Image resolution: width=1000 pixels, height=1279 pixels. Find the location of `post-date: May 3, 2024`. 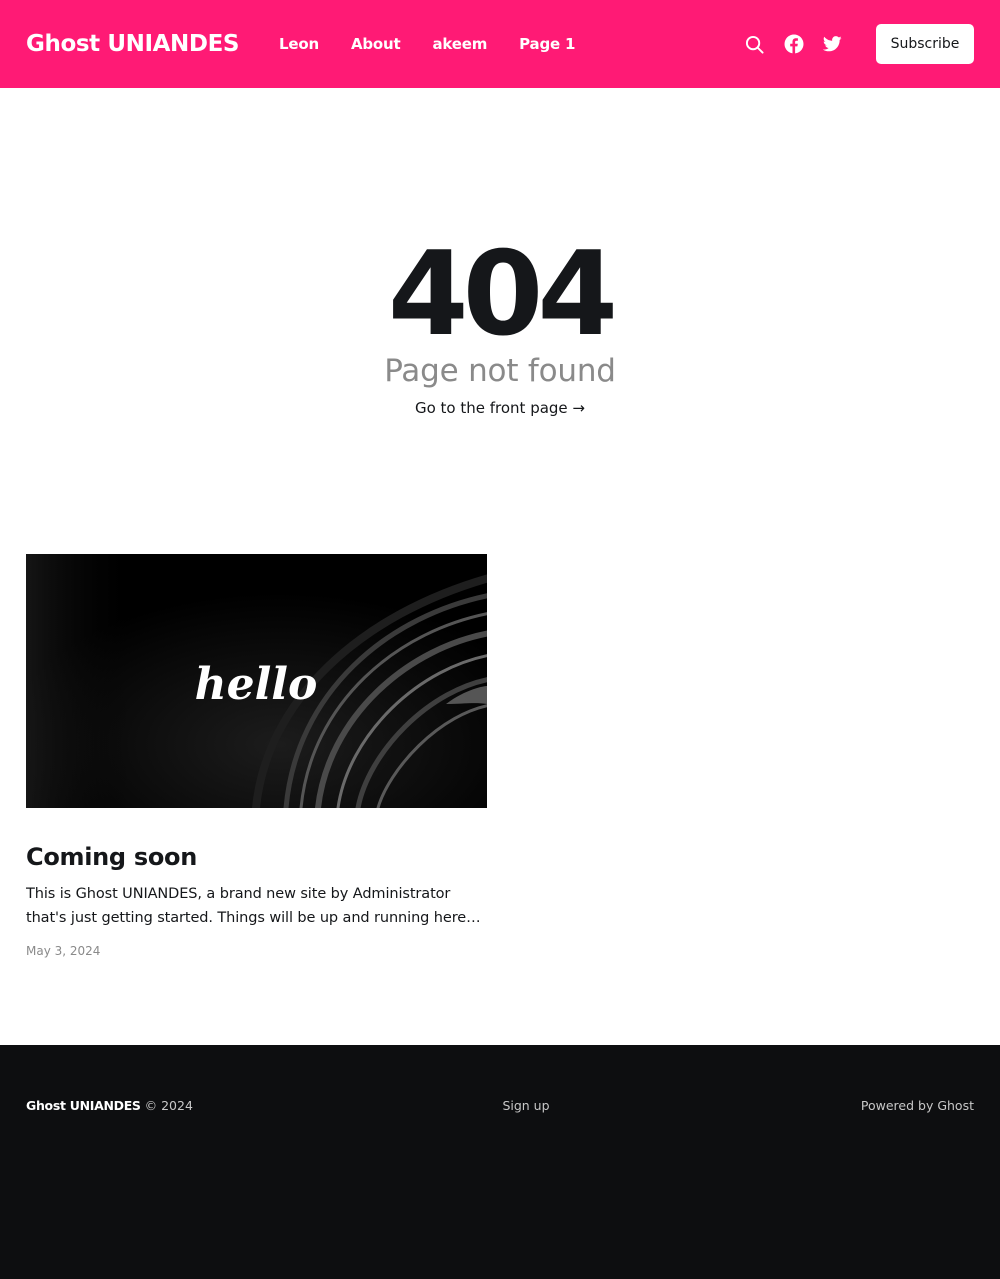

post-date: May 3, 2024 is located at coordinates (63, 951).